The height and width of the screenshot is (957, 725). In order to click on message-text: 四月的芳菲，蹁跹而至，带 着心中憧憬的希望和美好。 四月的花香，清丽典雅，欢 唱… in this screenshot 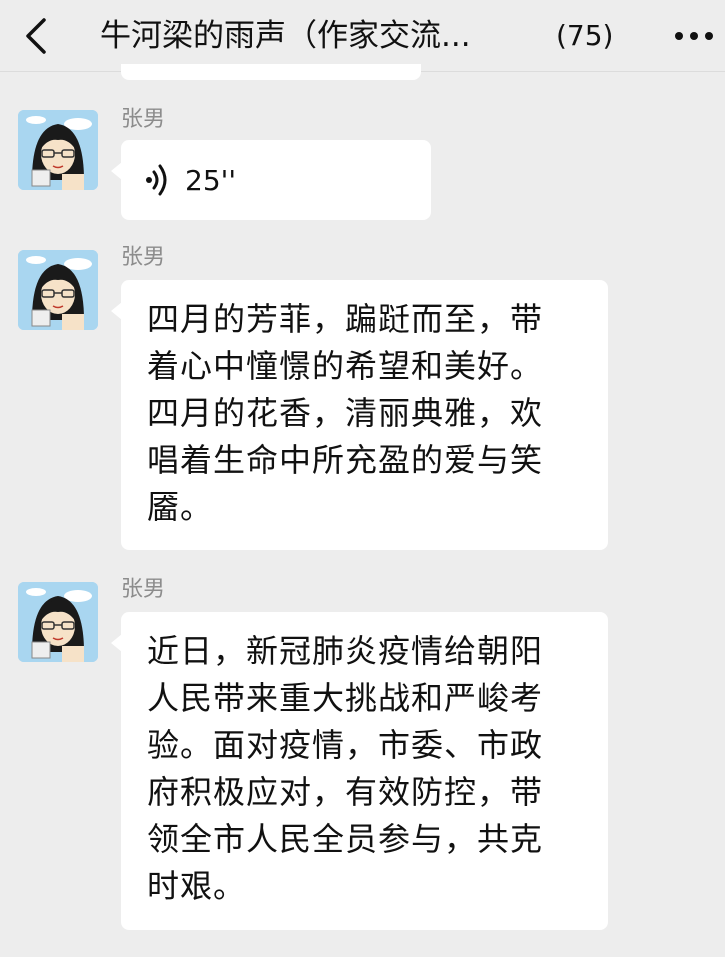, I will do `click(345, 413)`.